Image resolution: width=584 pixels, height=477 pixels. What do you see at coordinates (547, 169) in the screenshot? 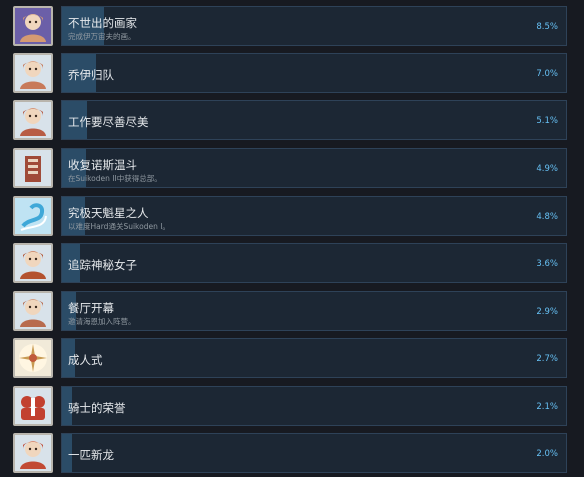
I see `unlock-percentage: 4.9%` at bounding box center [547, 169].